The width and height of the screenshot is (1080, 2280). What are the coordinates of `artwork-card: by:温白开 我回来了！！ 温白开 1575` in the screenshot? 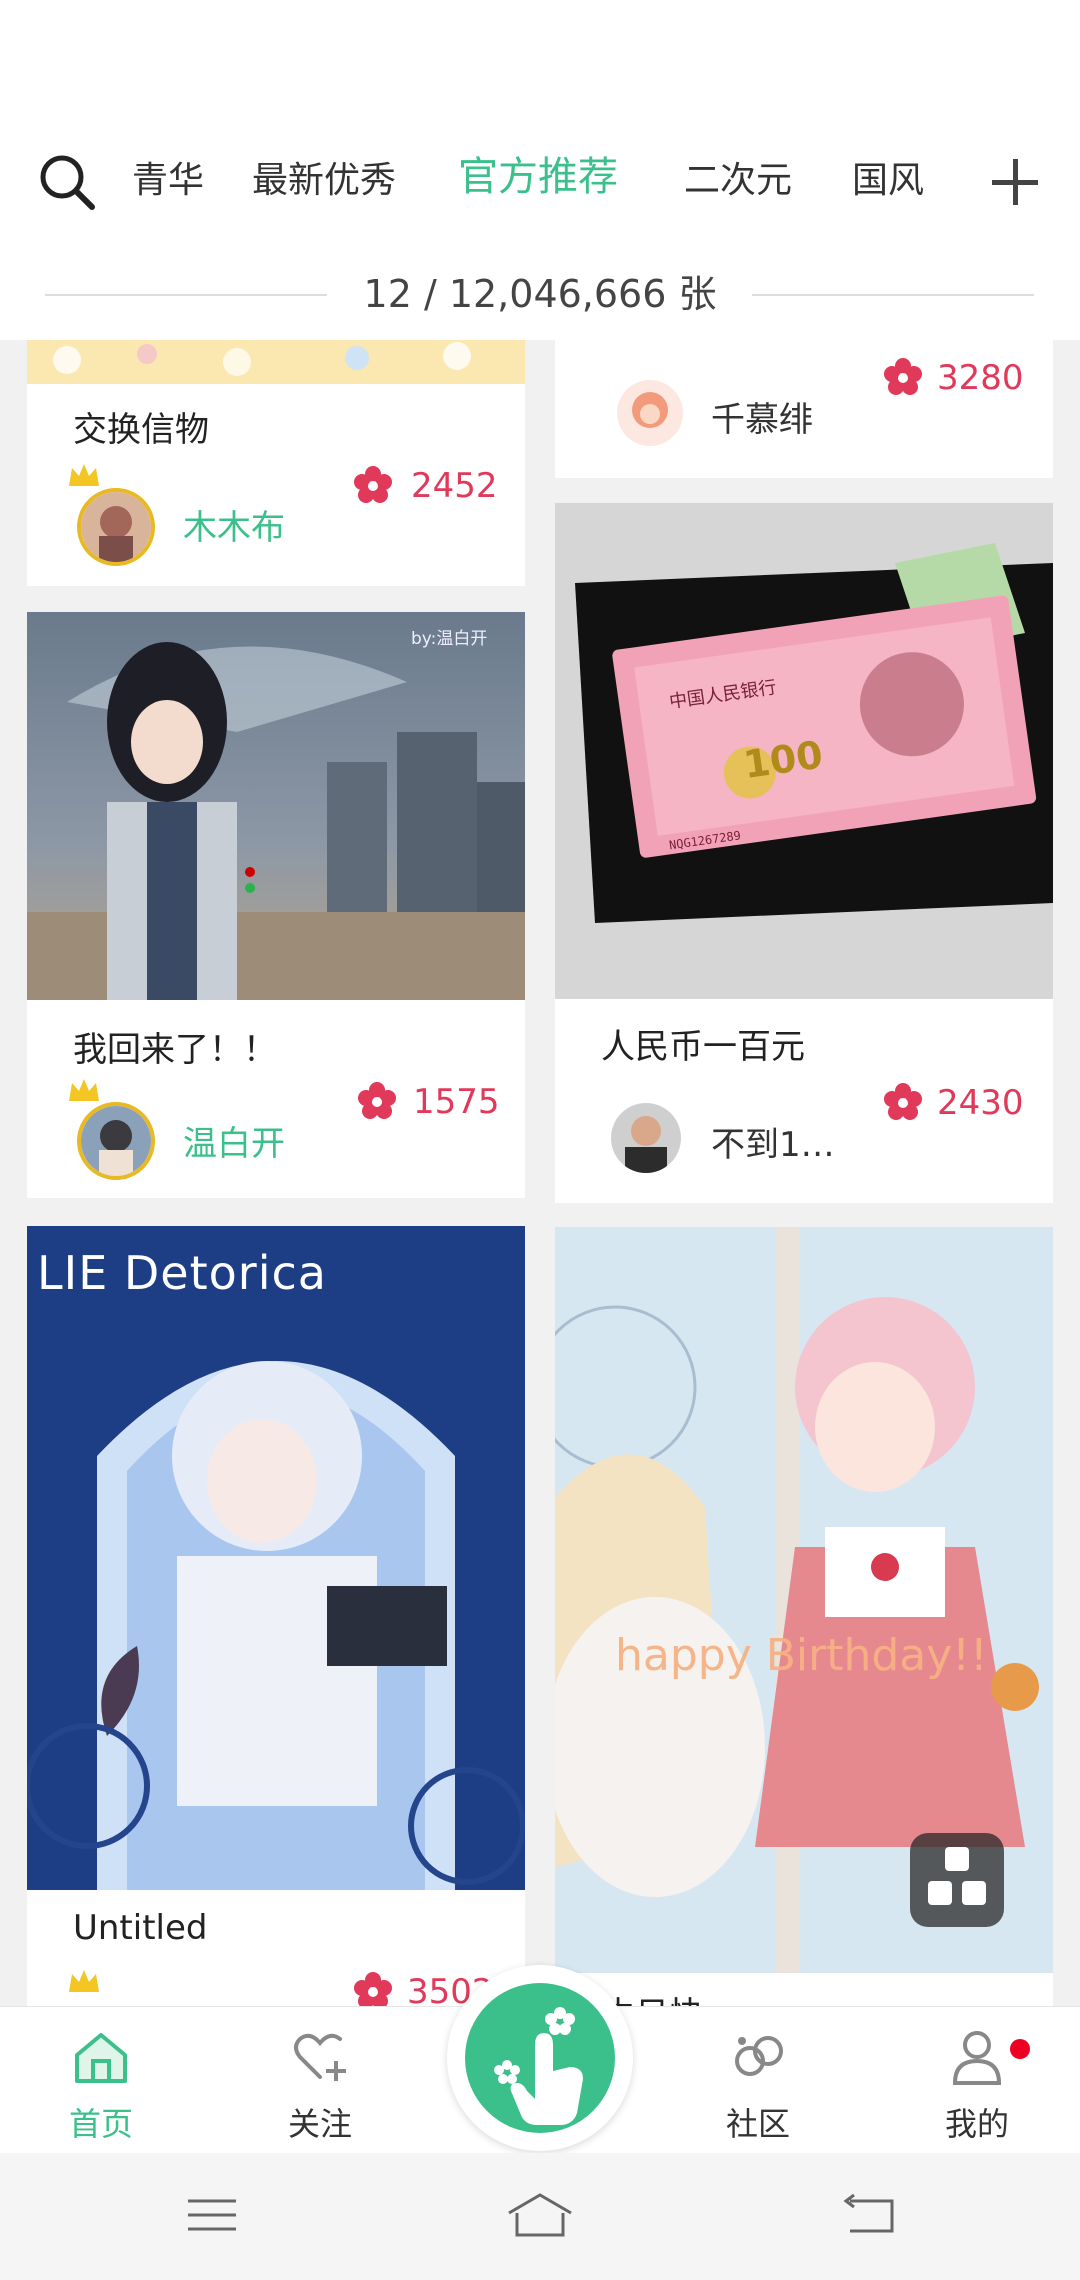 It's located at (276, 905).